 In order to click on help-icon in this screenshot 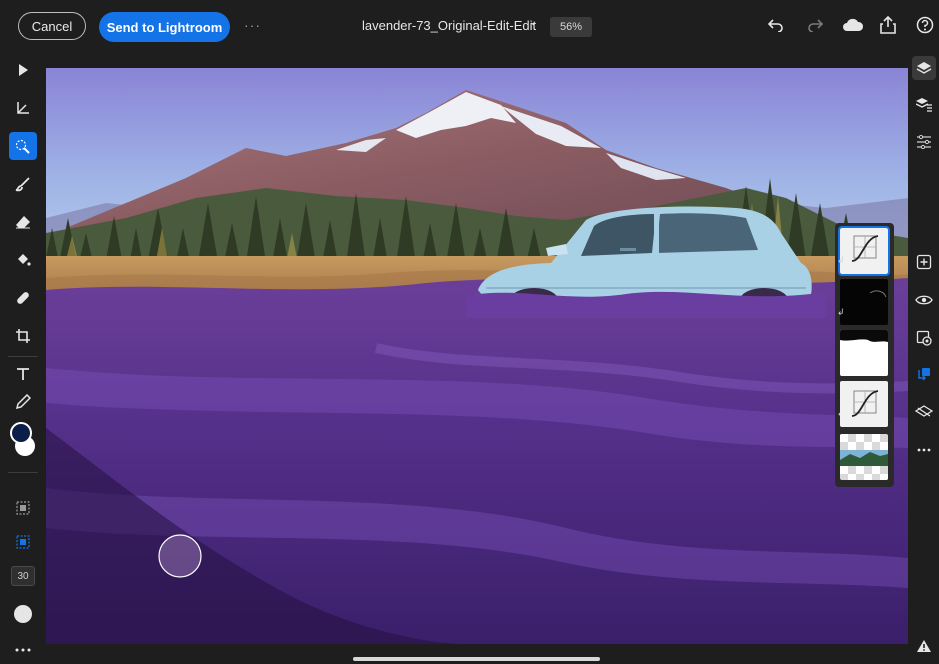, I will do `click(925, 25)`.